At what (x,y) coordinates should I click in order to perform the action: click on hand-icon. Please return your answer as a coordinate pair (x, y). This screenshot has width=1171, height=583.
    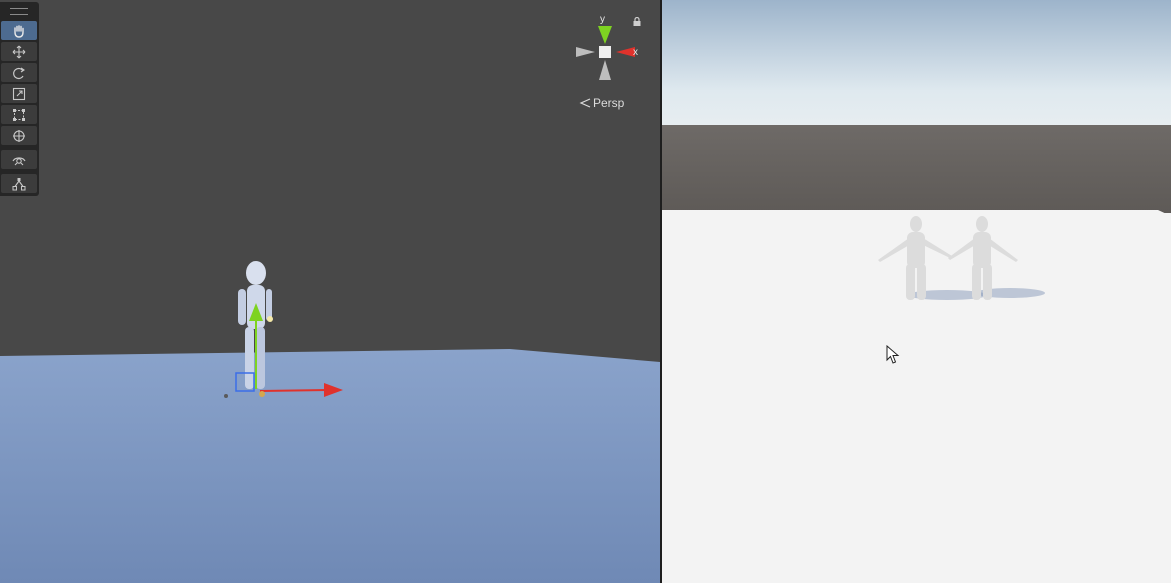
    Looking at the image, I should click on (19, 31).